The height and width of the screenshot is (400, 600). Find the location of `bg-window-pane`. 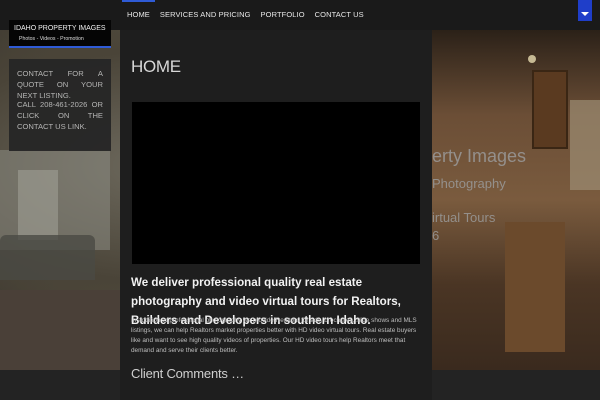

bg-window-pane is located at coordinates (38, 205).